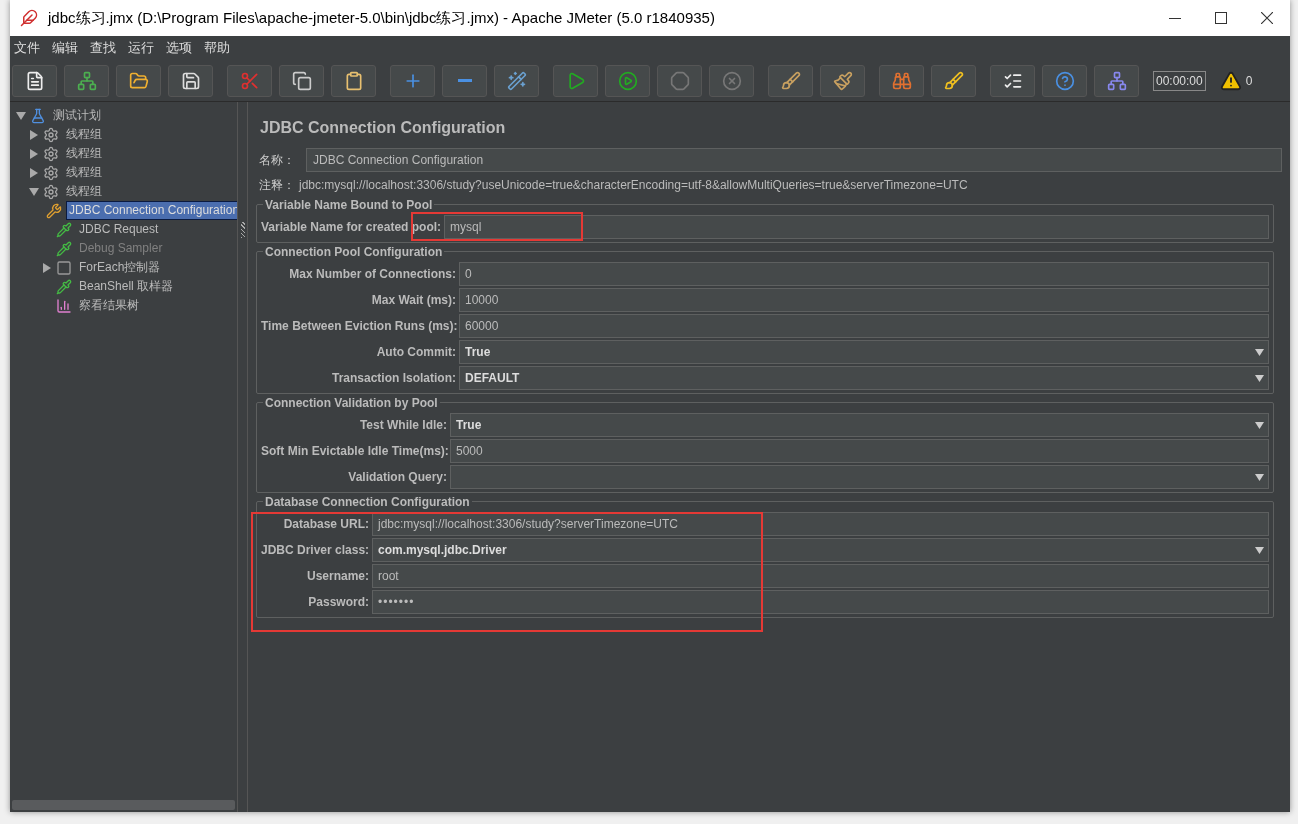  What do you see at coordinates (123, 805) in the screenshot?
I see `scrollbar` at bounding box center [123, 805].